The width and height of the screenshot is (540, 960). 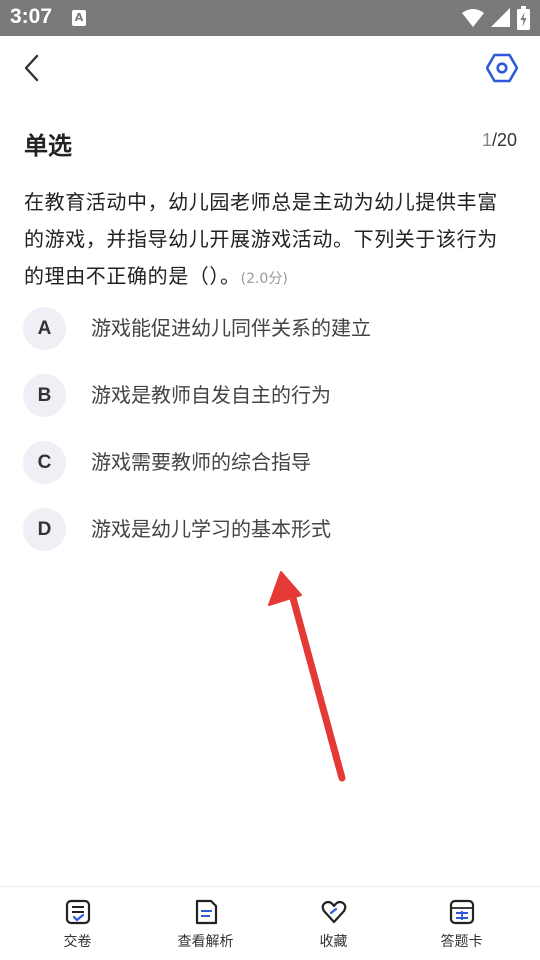 I want to click on tab-label: 查看解析, so click(x=205, y=942).